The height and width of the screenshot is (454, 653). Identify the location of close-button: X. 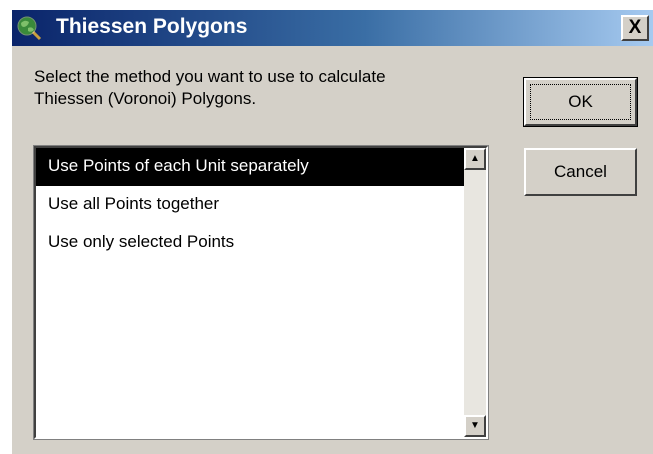
(635, 28).